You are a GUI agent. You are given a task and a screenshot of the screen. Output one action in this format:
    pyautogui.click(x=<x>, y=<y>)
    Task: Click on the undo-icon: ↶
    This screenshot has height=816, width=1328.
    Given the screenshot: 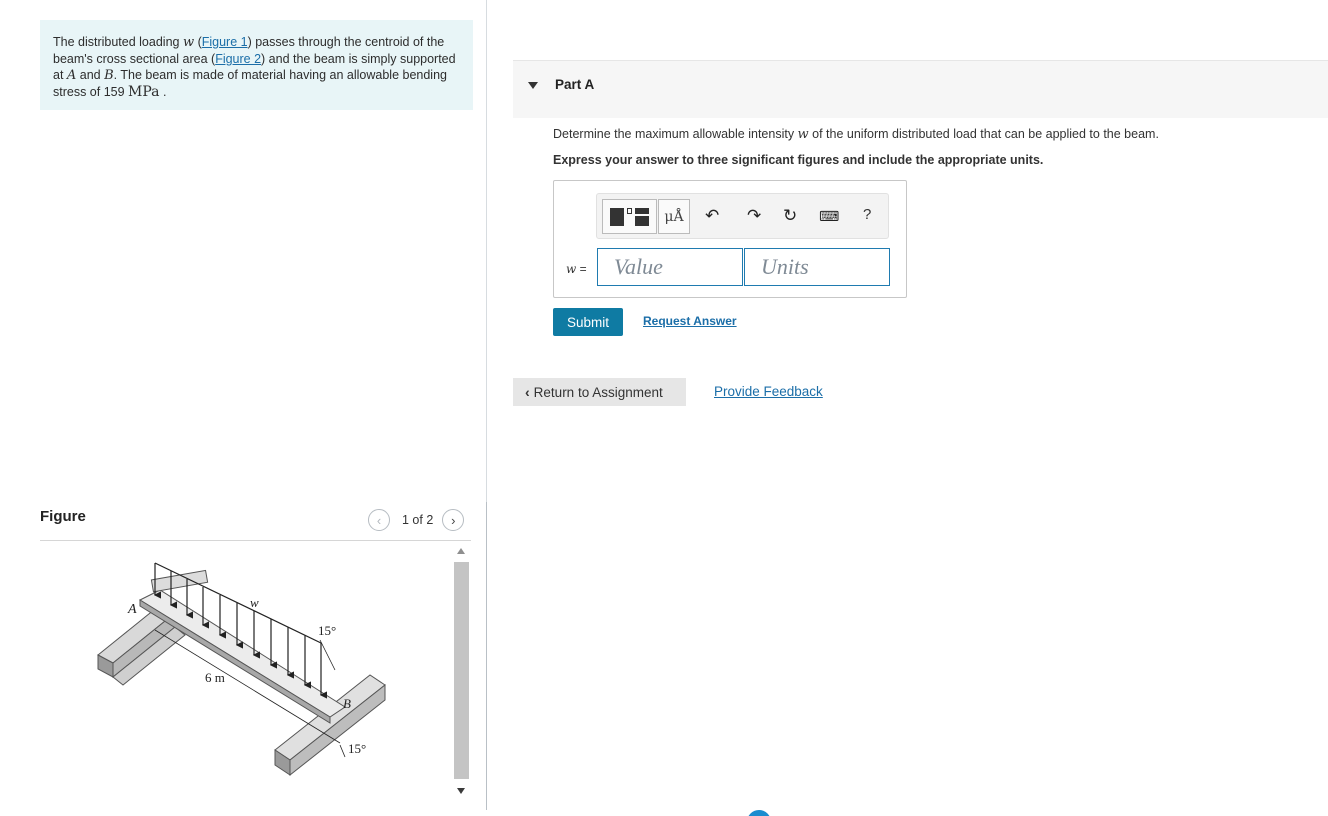 What is the action you would take?
    pyautogui.click(x=712, y=215)
    